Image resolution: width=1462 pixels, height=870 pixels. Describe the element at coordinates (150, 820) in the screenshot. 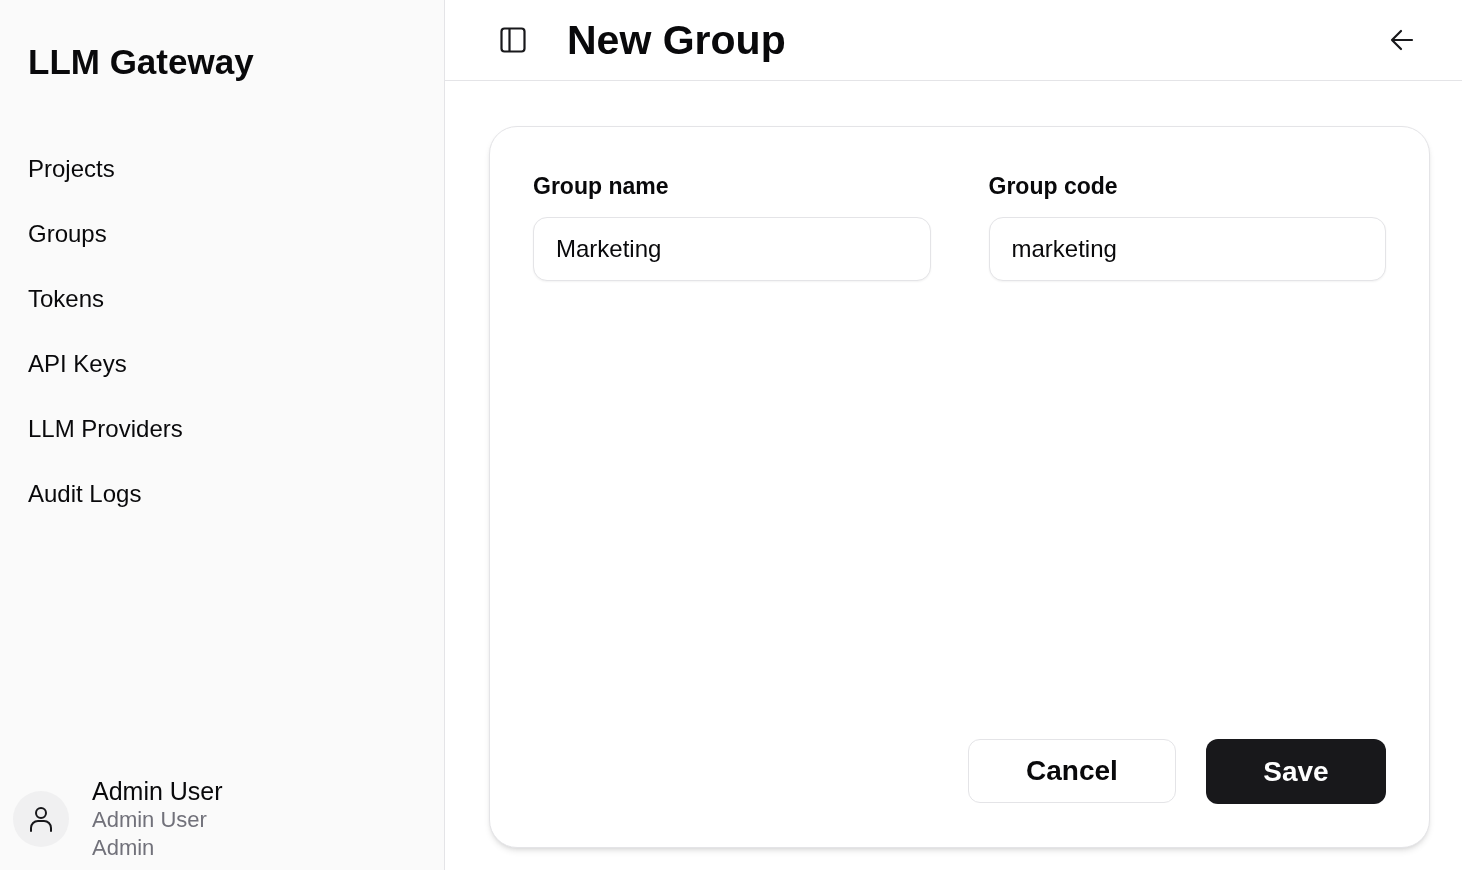

I see `user-display-name: Admin User` at that location.